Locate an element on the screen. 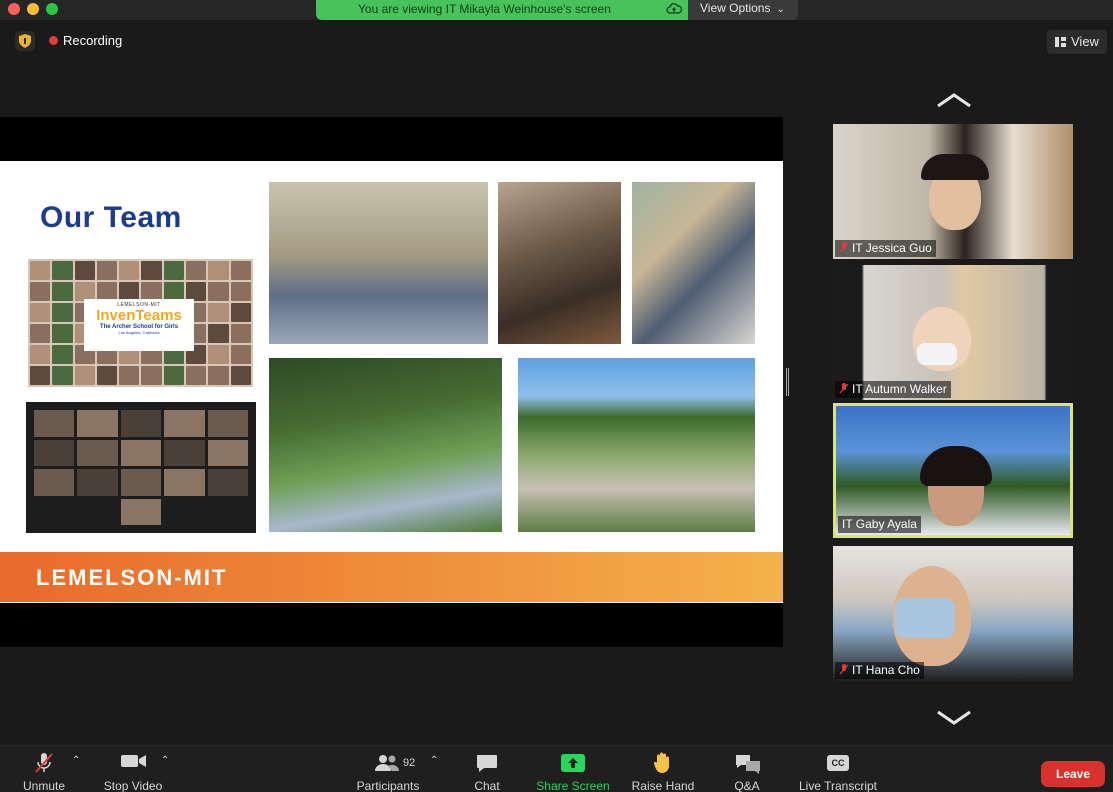 The height and width of the screenshot is (792, 1113). live-transcript-label: Live Transcript is located at coordinates (838, 785).